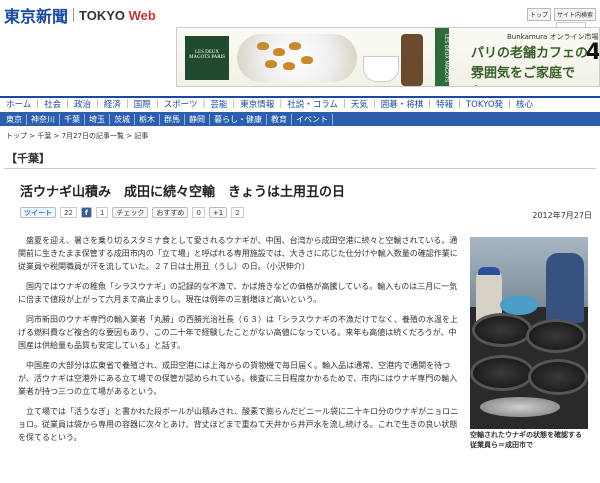 This screenshot has width=600, height=483. Describe the element at coordinates (520, 407) in the screenshot. I see `photo-eels` at that location.